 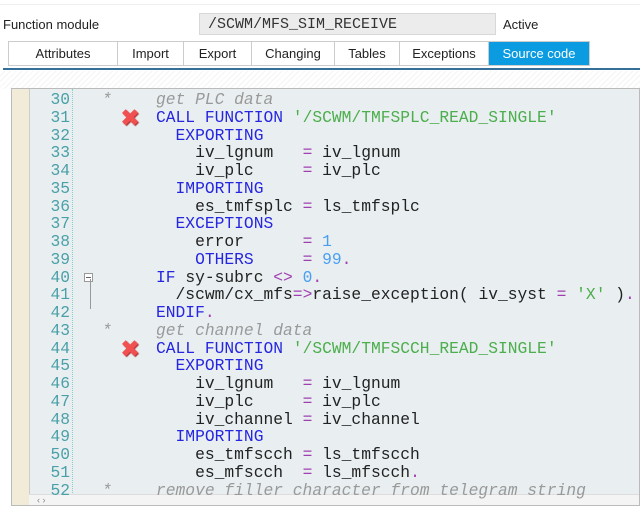 I want to click on tab-source-code: Source code, so click(x=539, y=56).